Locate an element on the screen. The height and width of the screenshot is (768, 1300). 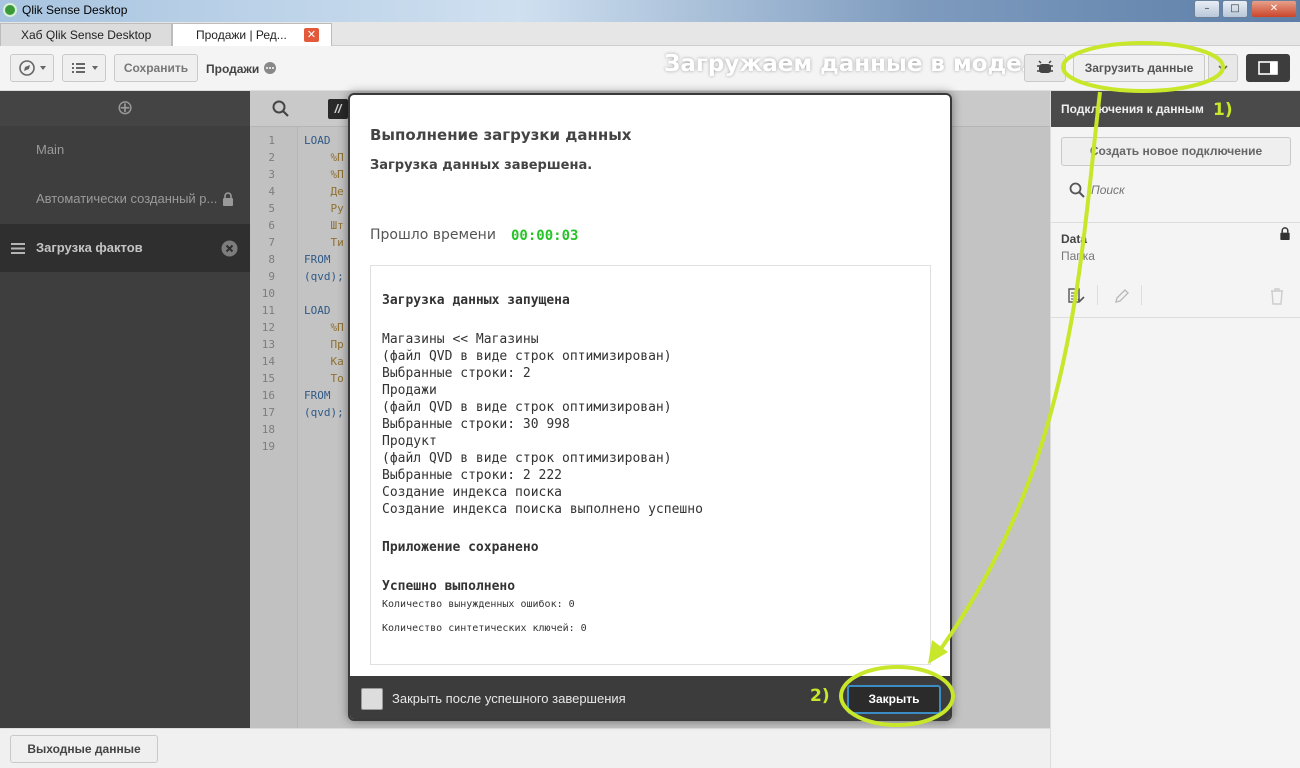
annotation-step-1: 1) is located at coordinates (1223, 110).